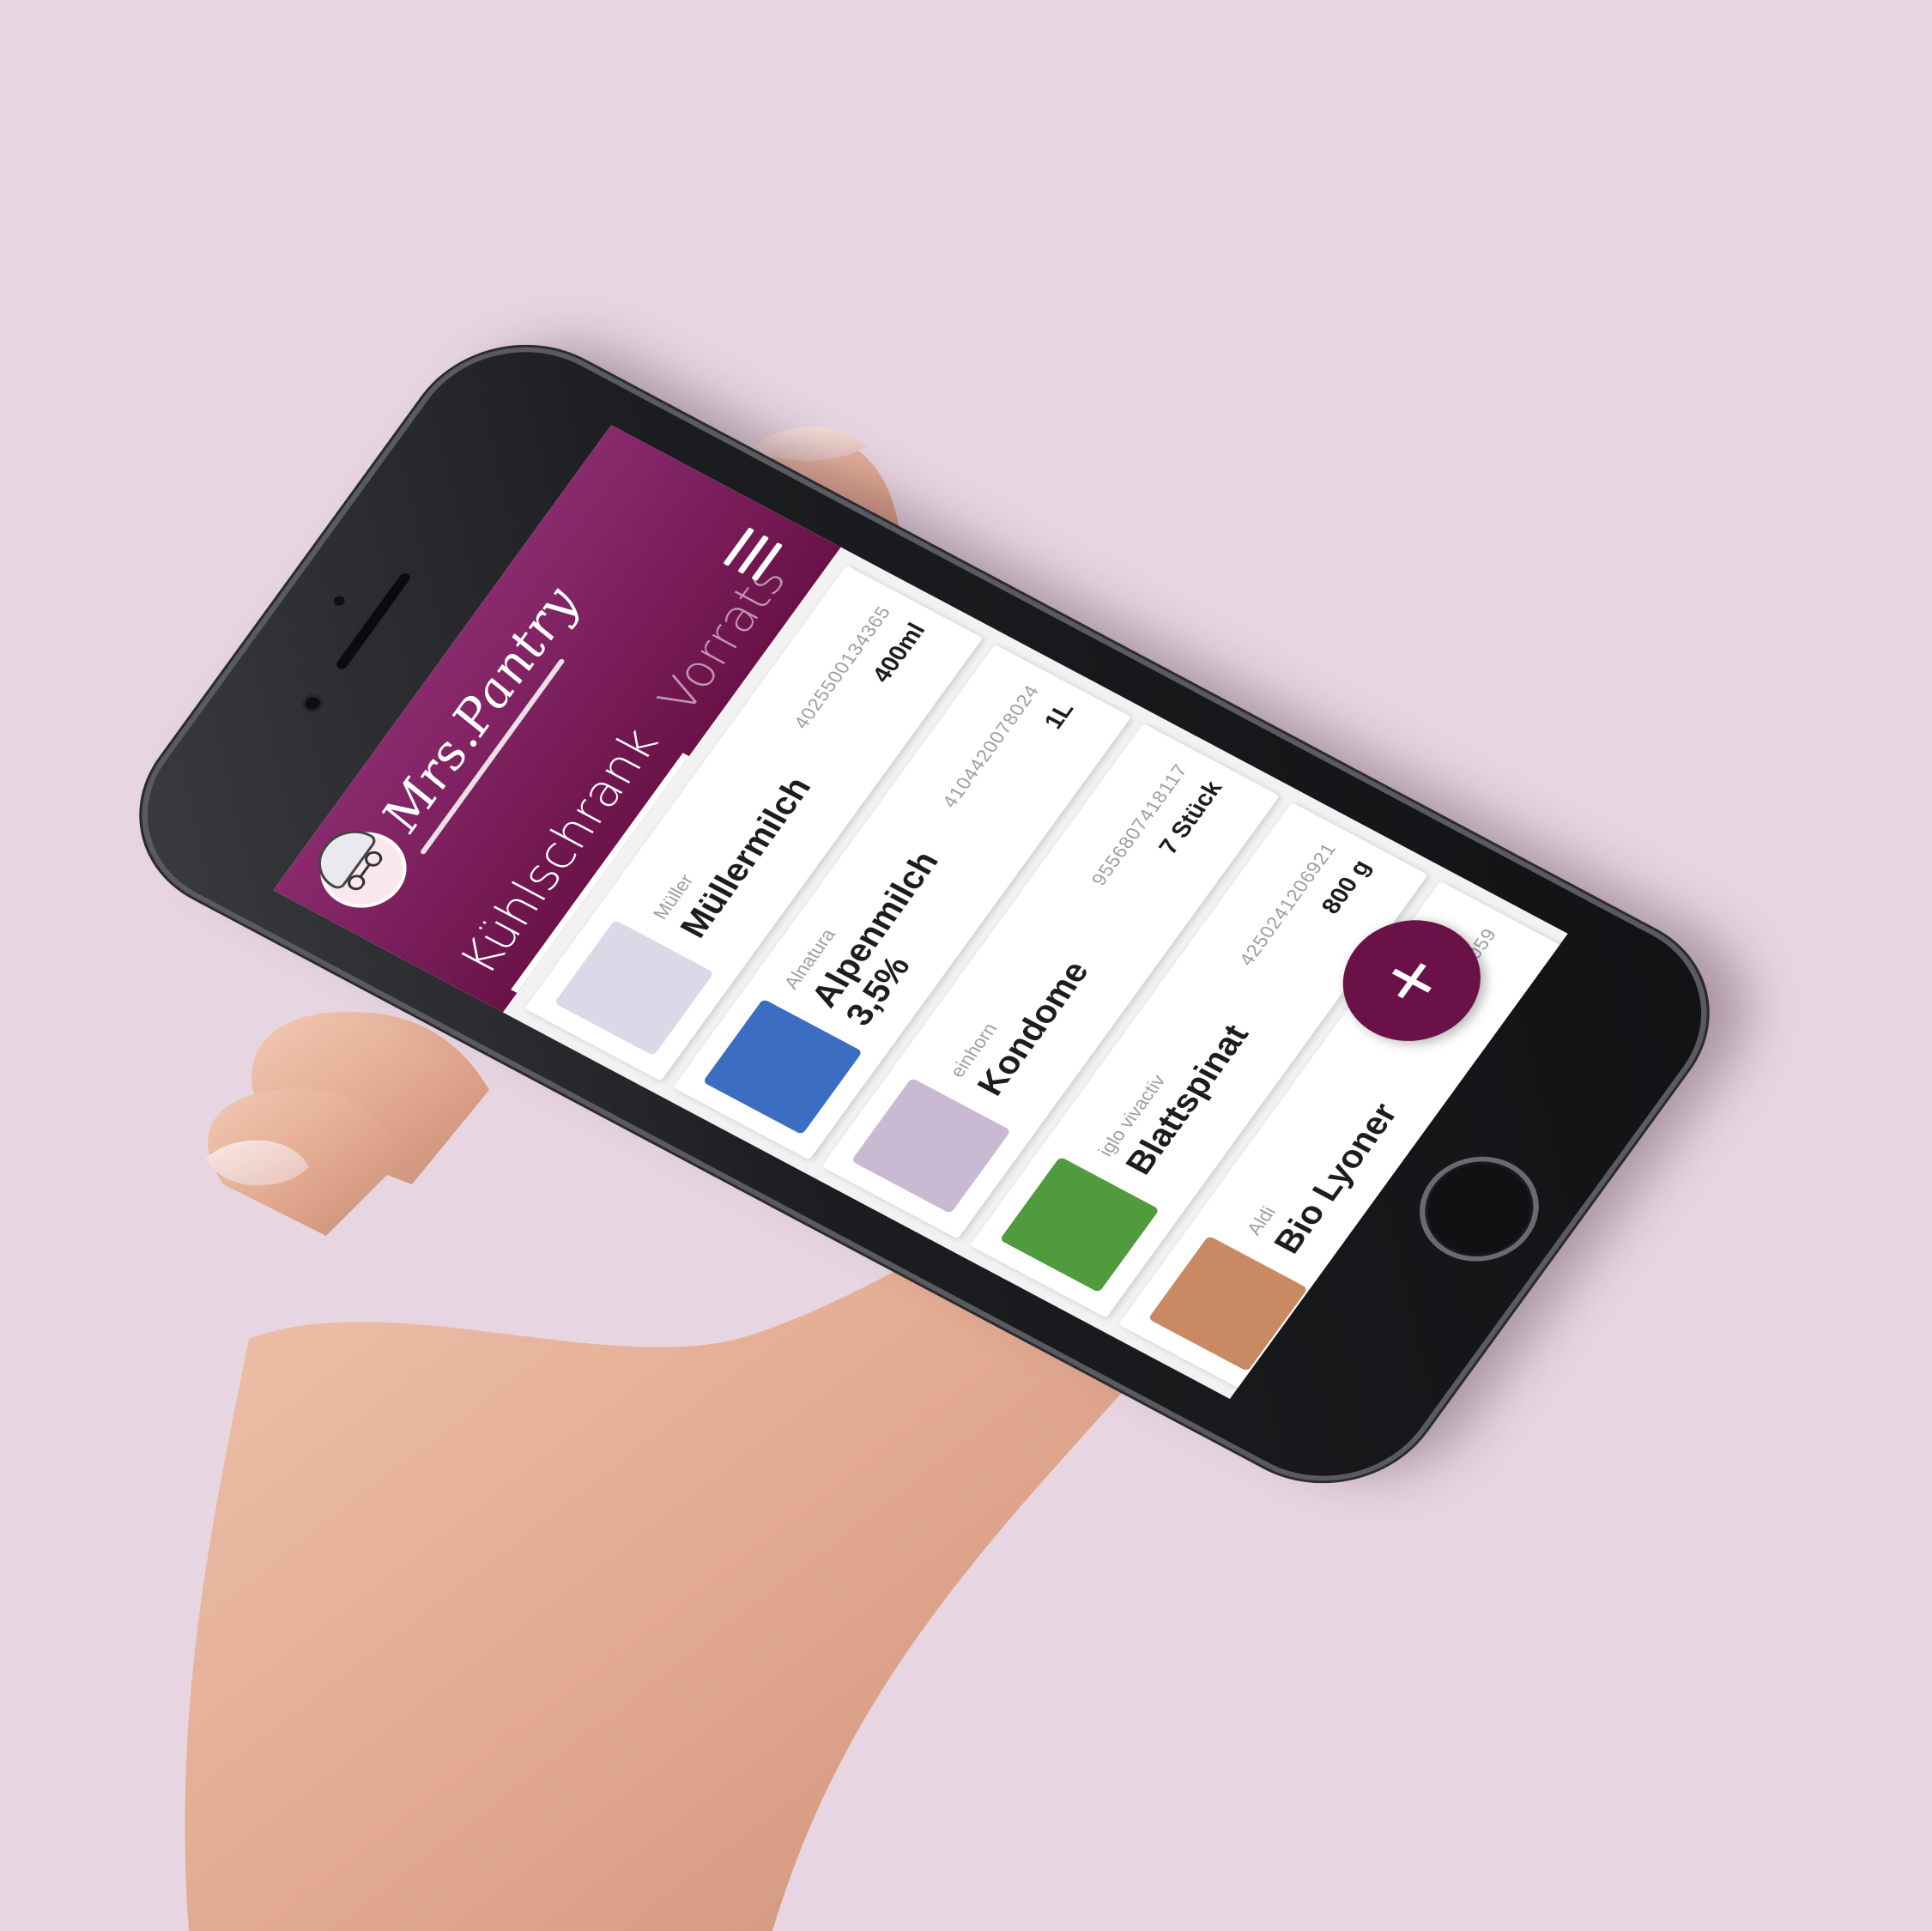 This screenshot has width=1932, height=1931. Describe the element at coordinates (1157, 834) in the screenshot. I see `item-meta: 9556807418117 7 Stück` at that location.